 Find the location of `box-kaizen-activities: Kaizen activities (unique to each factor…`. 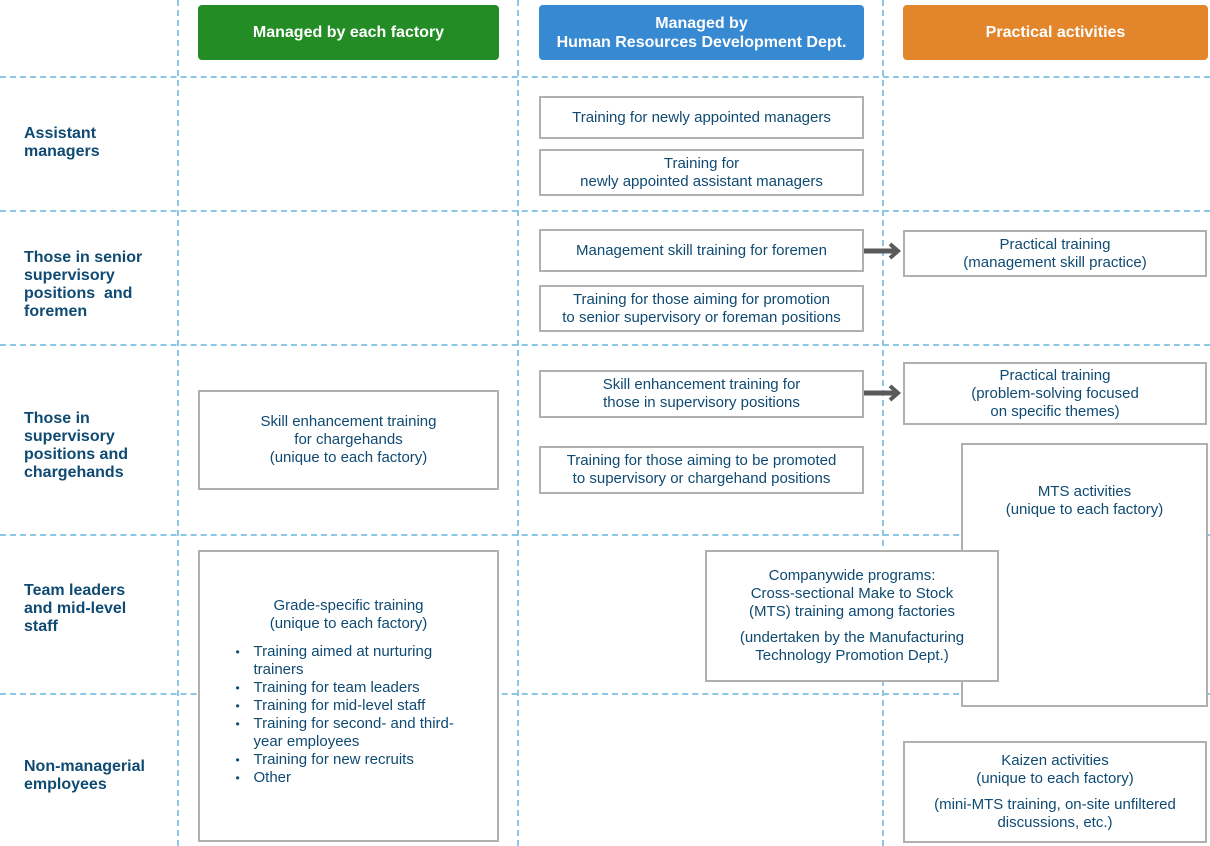

box-kaizen-activities: Kaizen activities (unique to each factor… is located at coordinates (1055, 792).